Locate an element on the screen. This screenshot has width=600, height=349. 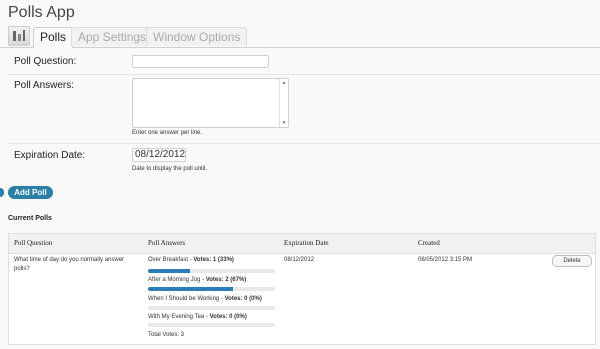
tab-polls: Polls is located at coordinates (53, 37).